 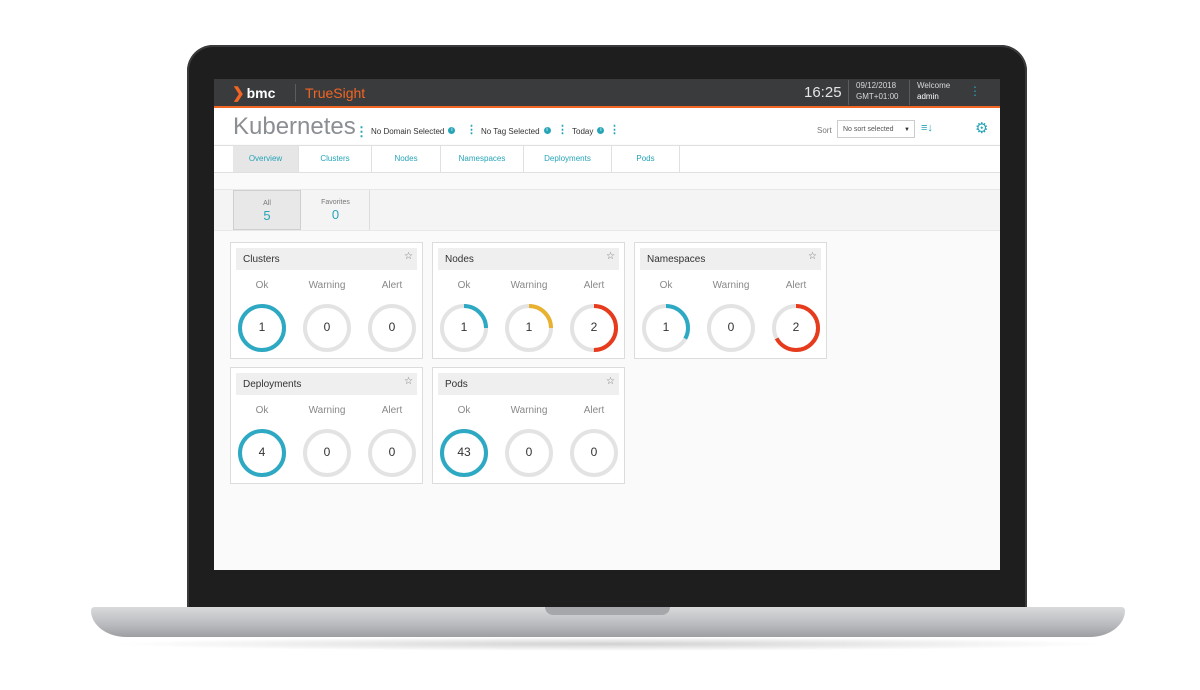 I want to click on caret-down-icon: ▼, so click(x=907, y=130).